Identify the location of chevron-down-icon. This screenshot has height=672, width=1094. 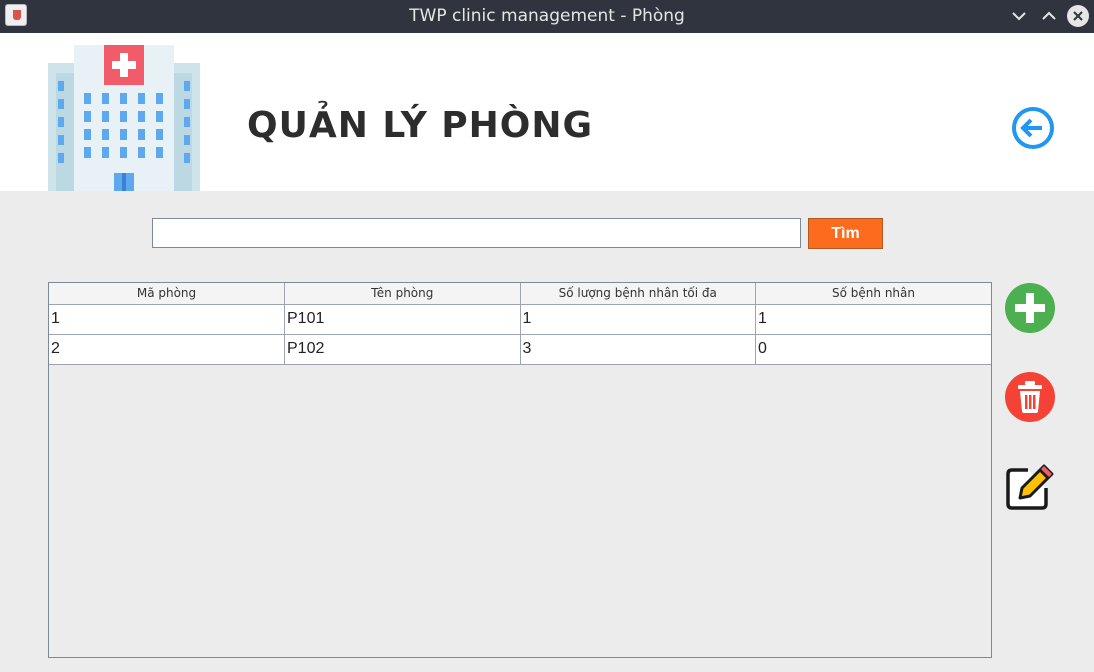
(1019, 16).